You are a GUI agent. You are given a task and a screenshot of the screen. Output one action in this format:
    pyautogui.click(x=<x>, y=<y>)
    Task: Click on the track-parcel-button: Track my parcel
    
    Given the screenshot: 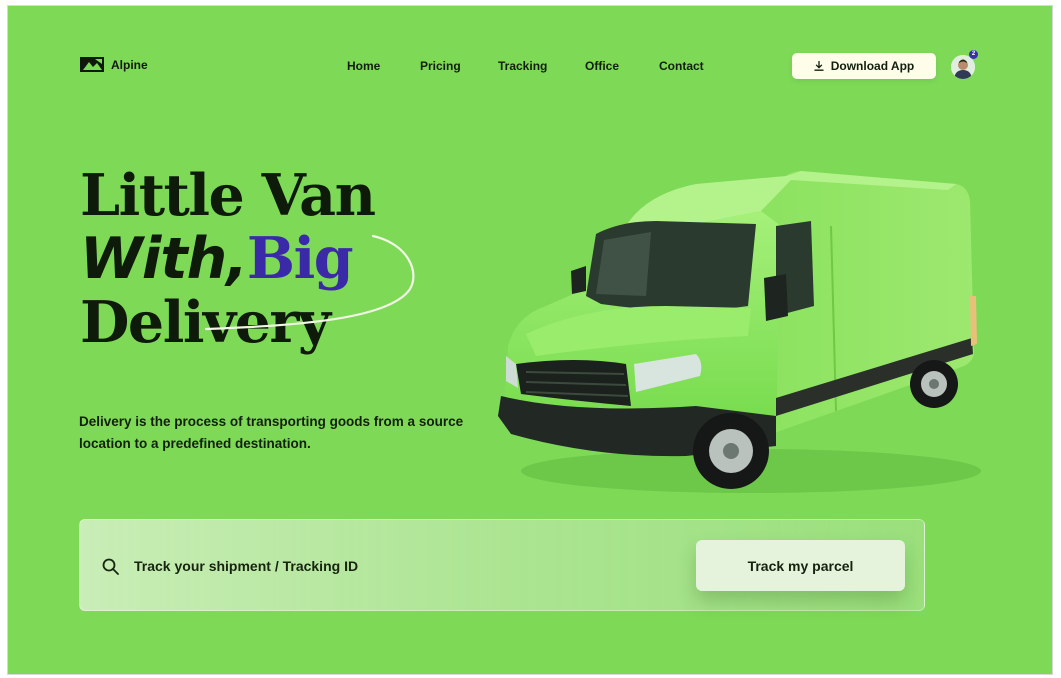 What is the action you would take?
    pyautogui.click(x=800, y=565)
    